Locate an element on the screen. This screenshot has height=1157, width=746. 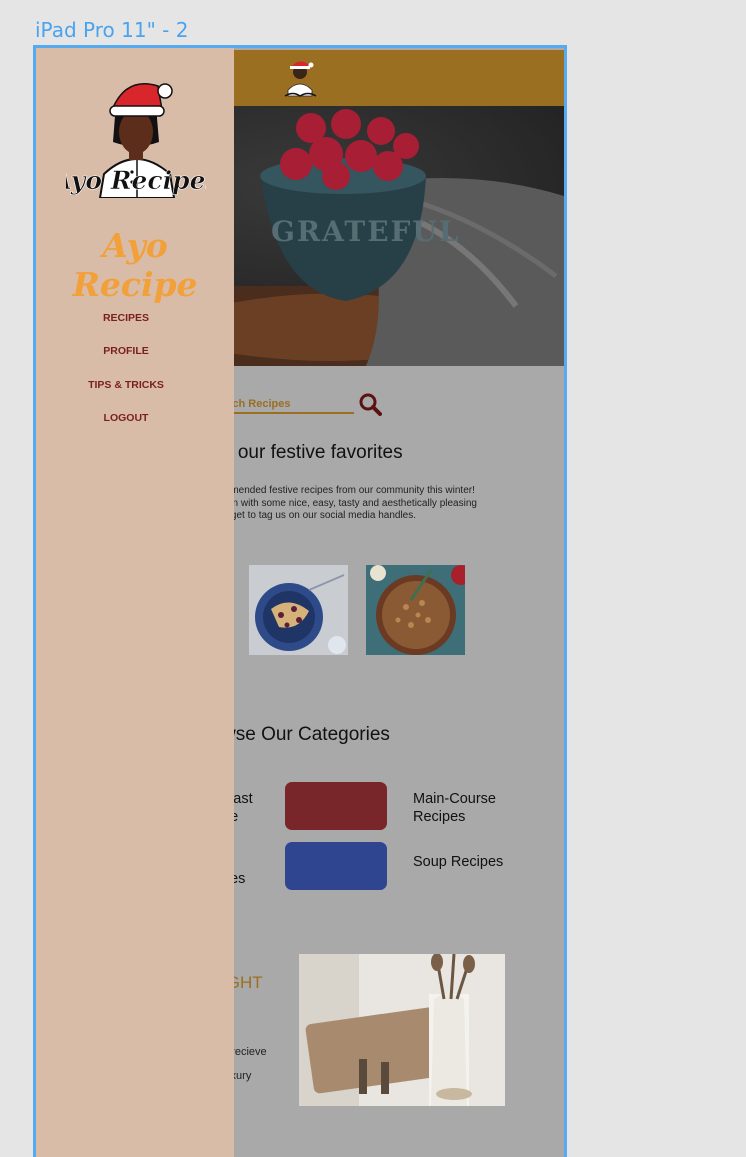
drawer-logo: Ayo Recipes is located at coordinates (136, 137).